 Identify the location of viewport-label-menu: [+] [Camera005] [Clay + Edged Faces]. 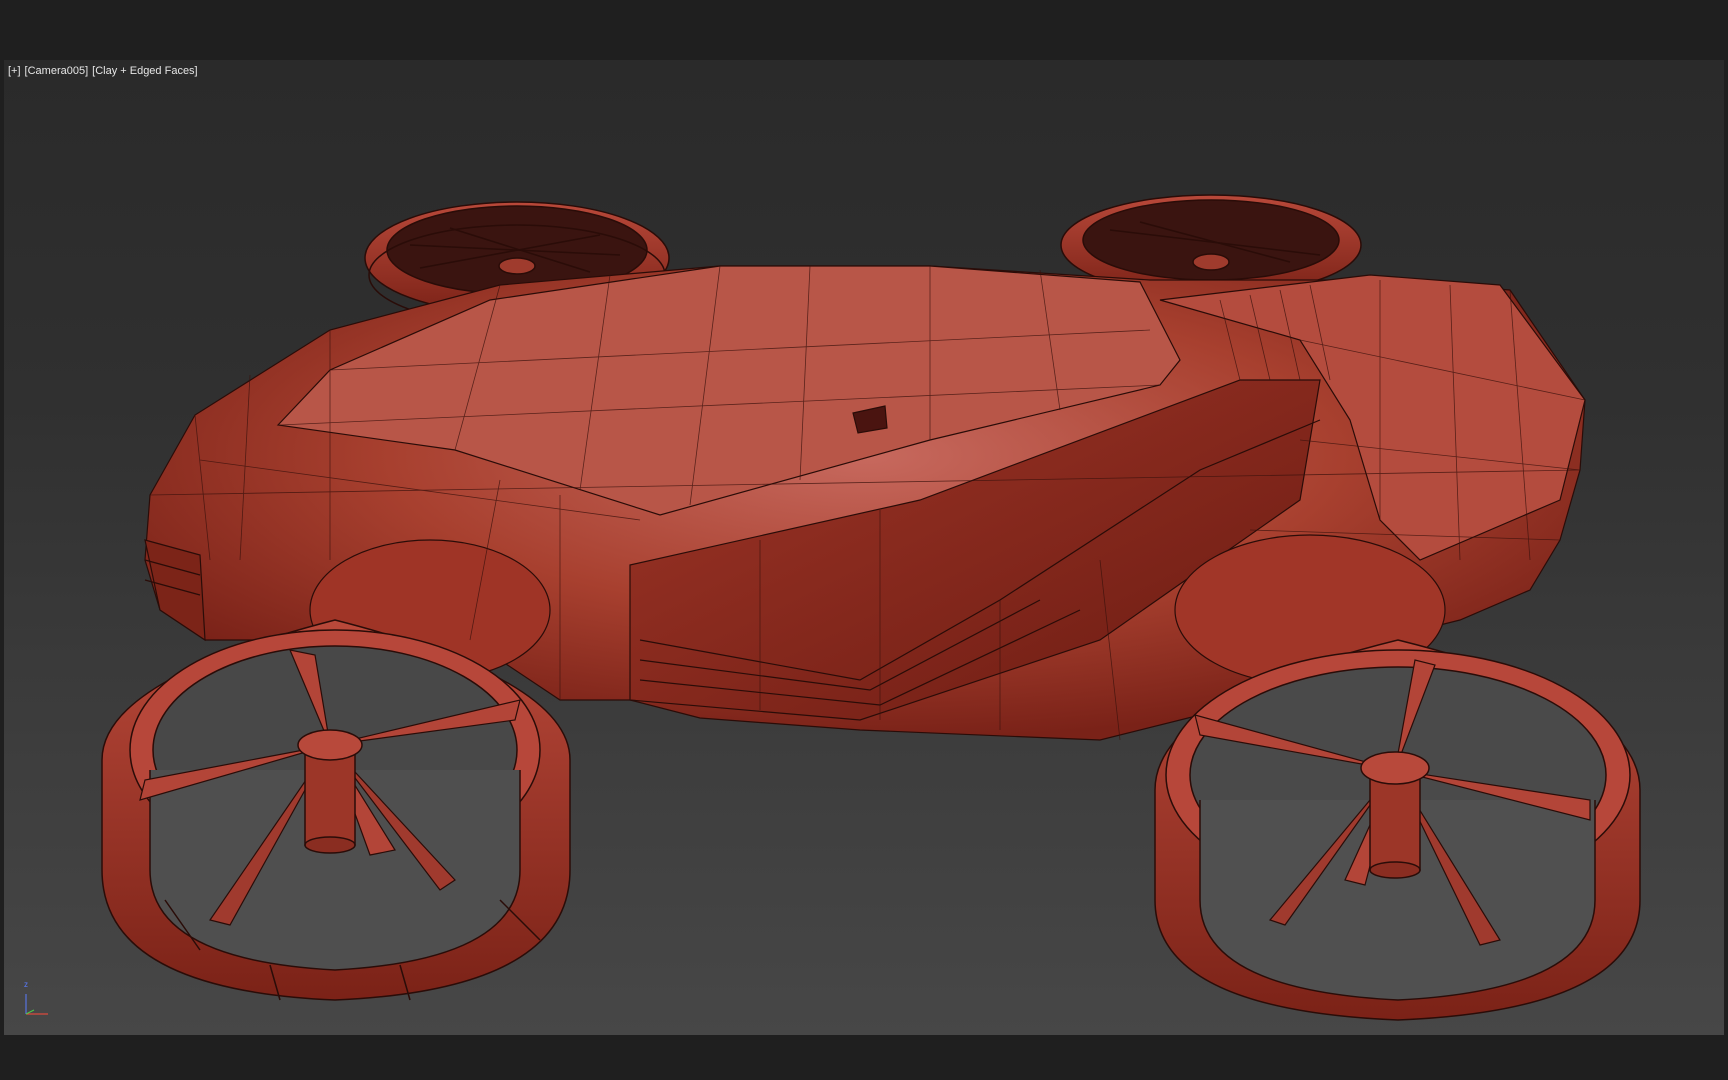
(103, 71).